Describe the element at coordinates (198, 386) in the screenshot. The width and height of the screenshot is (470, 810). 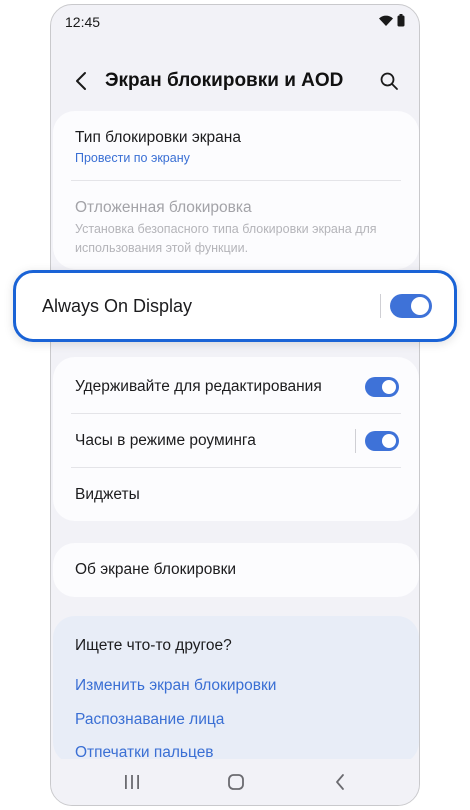
I see `hold-to-edit-label: Удерживайте для редактирования` at that location.